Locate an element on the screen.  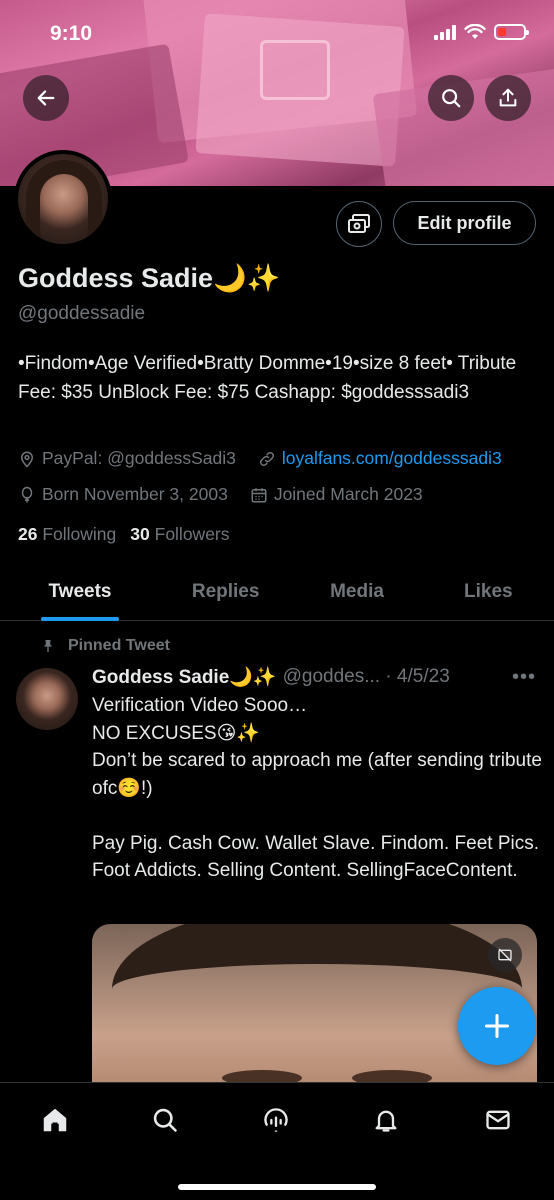
spaces-icon is located at coordinates (276, 1120).